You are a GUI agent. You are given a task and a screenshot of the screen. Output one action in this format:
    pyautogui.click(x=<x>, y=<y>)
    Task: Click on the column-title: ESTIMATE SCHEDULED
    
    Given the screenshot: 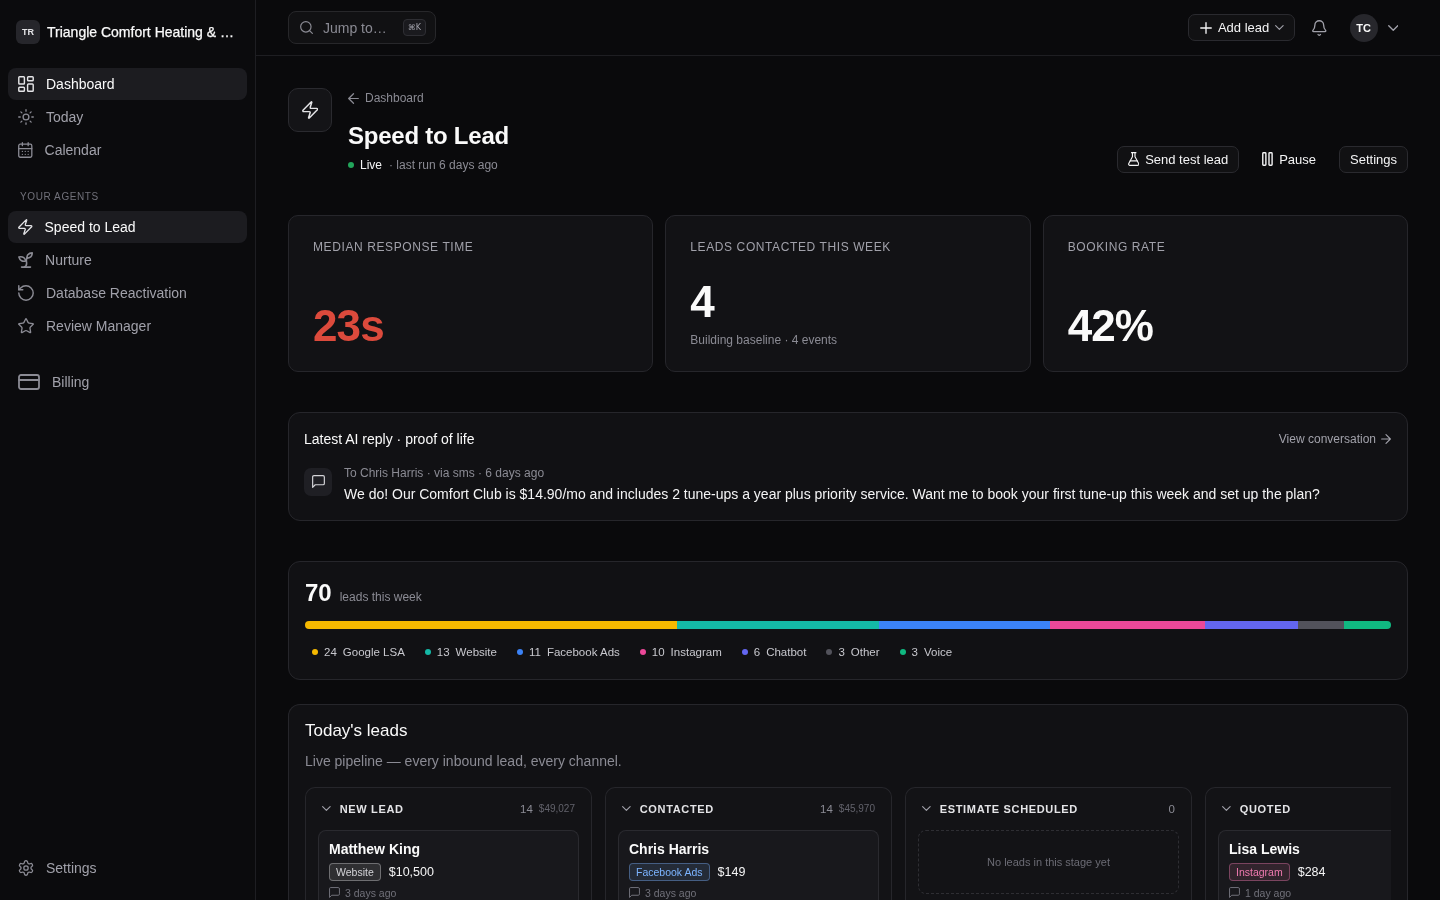 What is the action you would take?
    pyautogui.click(x=1008, y=808)
    